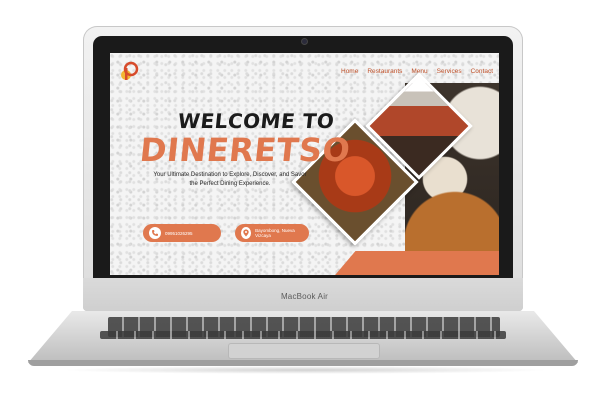 The height and width of the screenshot is (405, 609). I want to click on nav-services: Services, so click(449, 71).